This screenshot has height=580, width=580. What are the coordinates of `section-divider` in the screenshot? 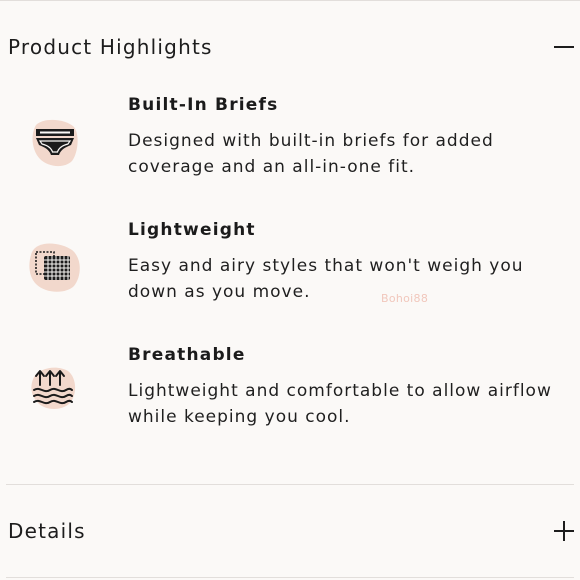 It's located at (290, 484).